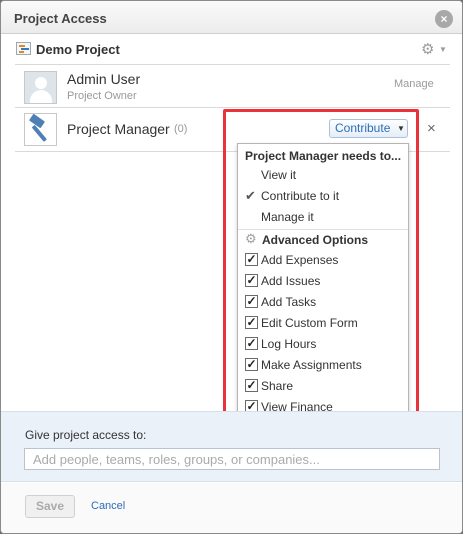  Describe the element at coordinates (414, 84) in the screenshot. I see `member-access-level: Manage` at that location.